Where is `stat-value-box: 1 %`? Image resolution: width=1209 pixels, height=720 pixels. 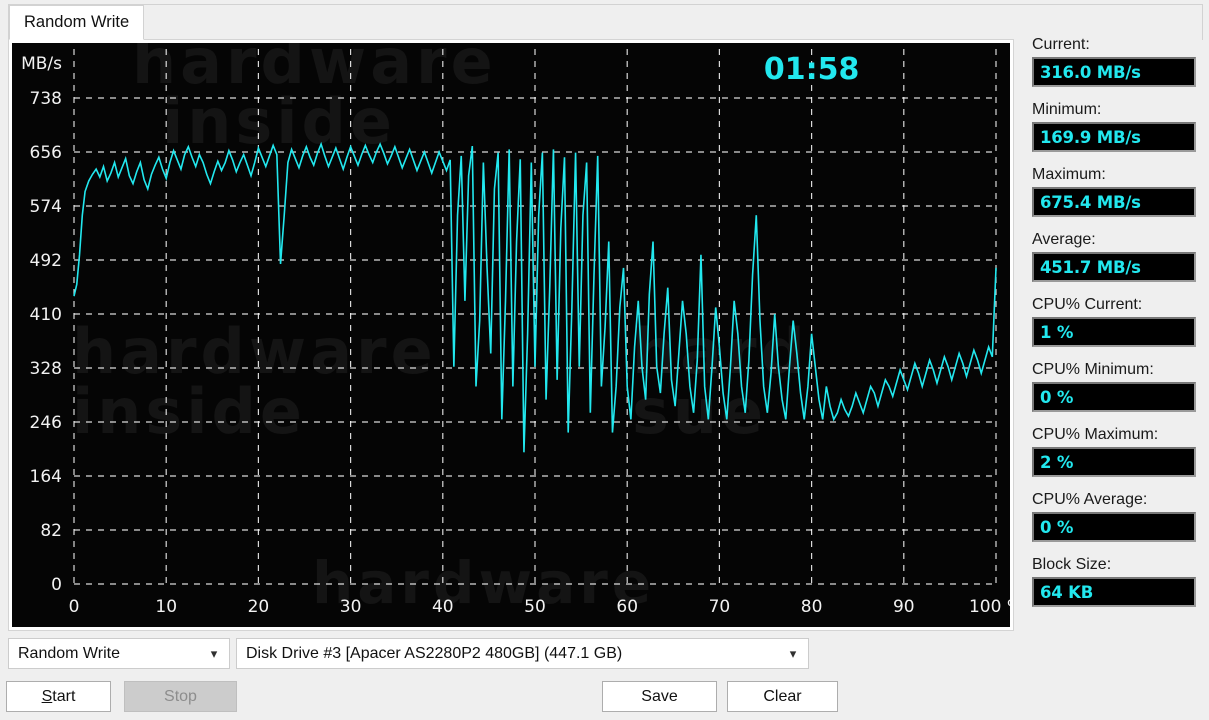 stat-value-box: 1 % is located at coordinates (1114, 332).